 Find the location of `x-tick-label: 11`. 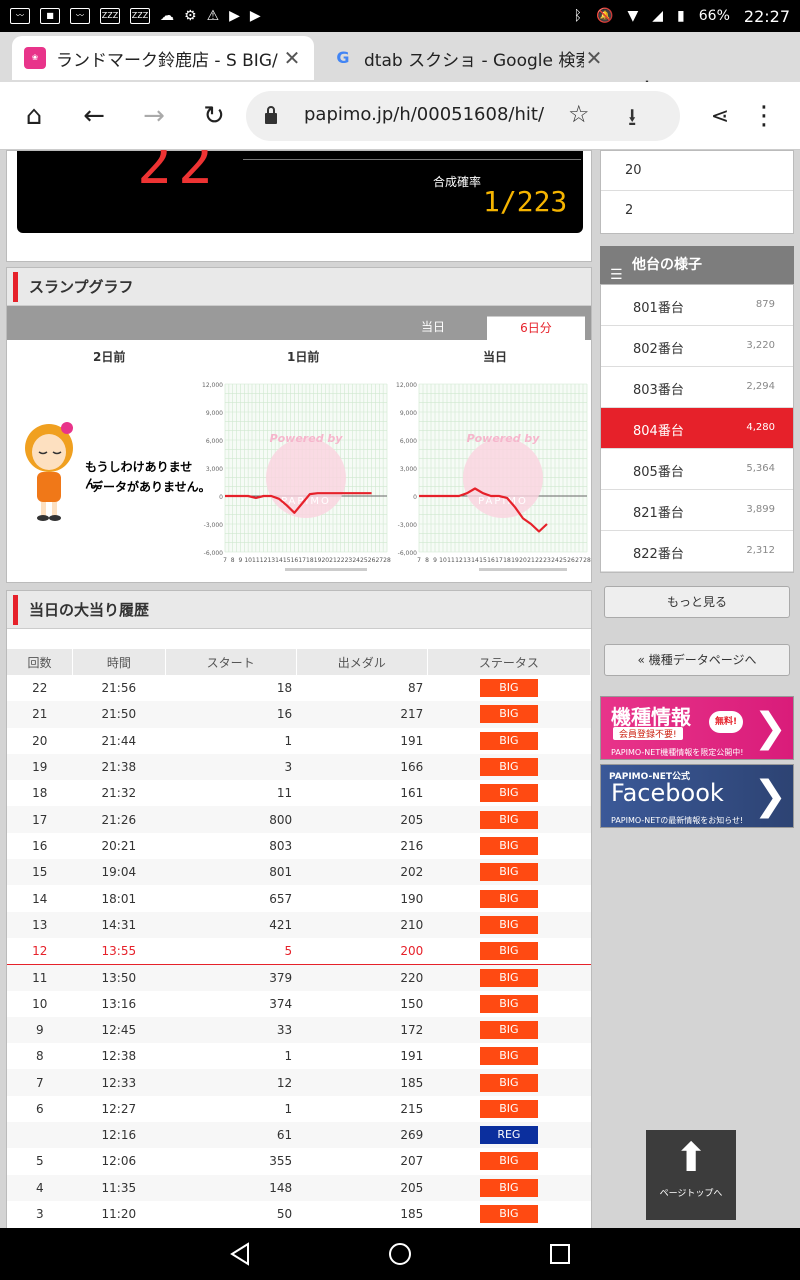

x-tick-label: 11 is located at coordinates (451, 560).